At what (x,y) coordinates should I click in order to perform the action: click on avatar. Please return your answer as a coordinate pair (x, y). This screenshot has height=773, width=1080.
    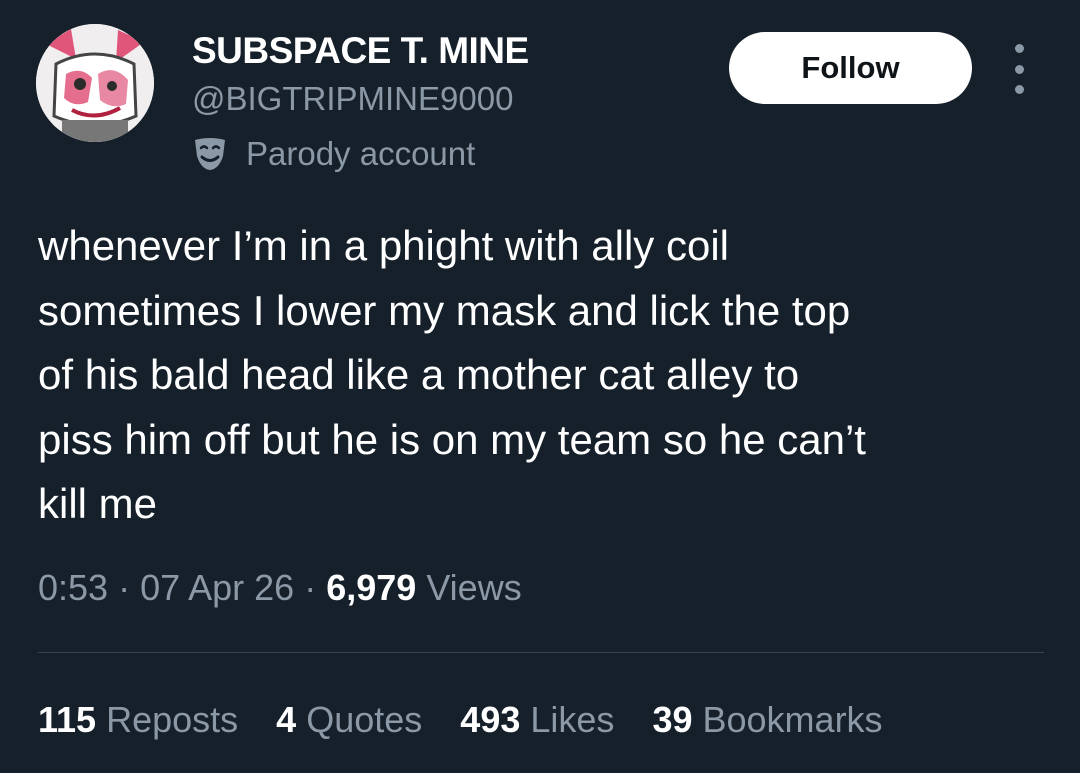
    Looking at the image, I should click on (95, 83).